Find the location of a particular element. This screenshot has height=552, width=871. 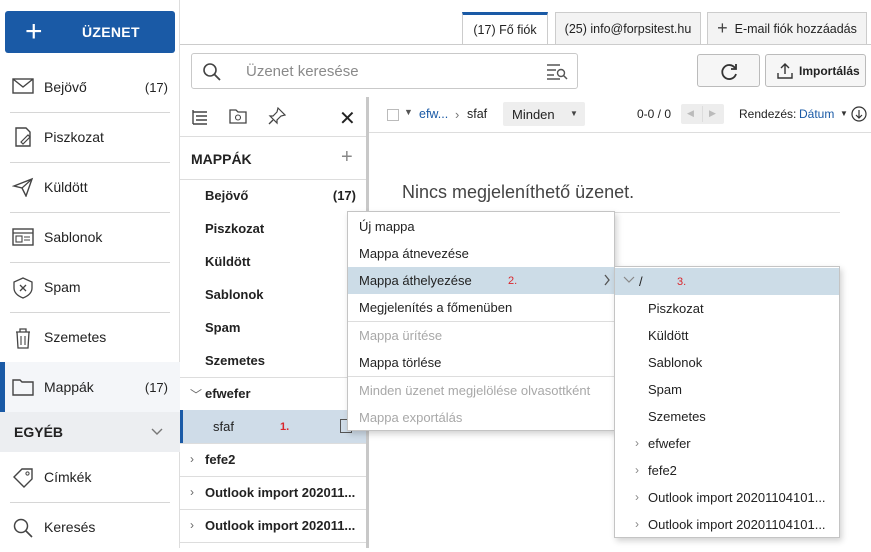

submenu-item-templates: Sablonok is located at coordinates (727, 362).